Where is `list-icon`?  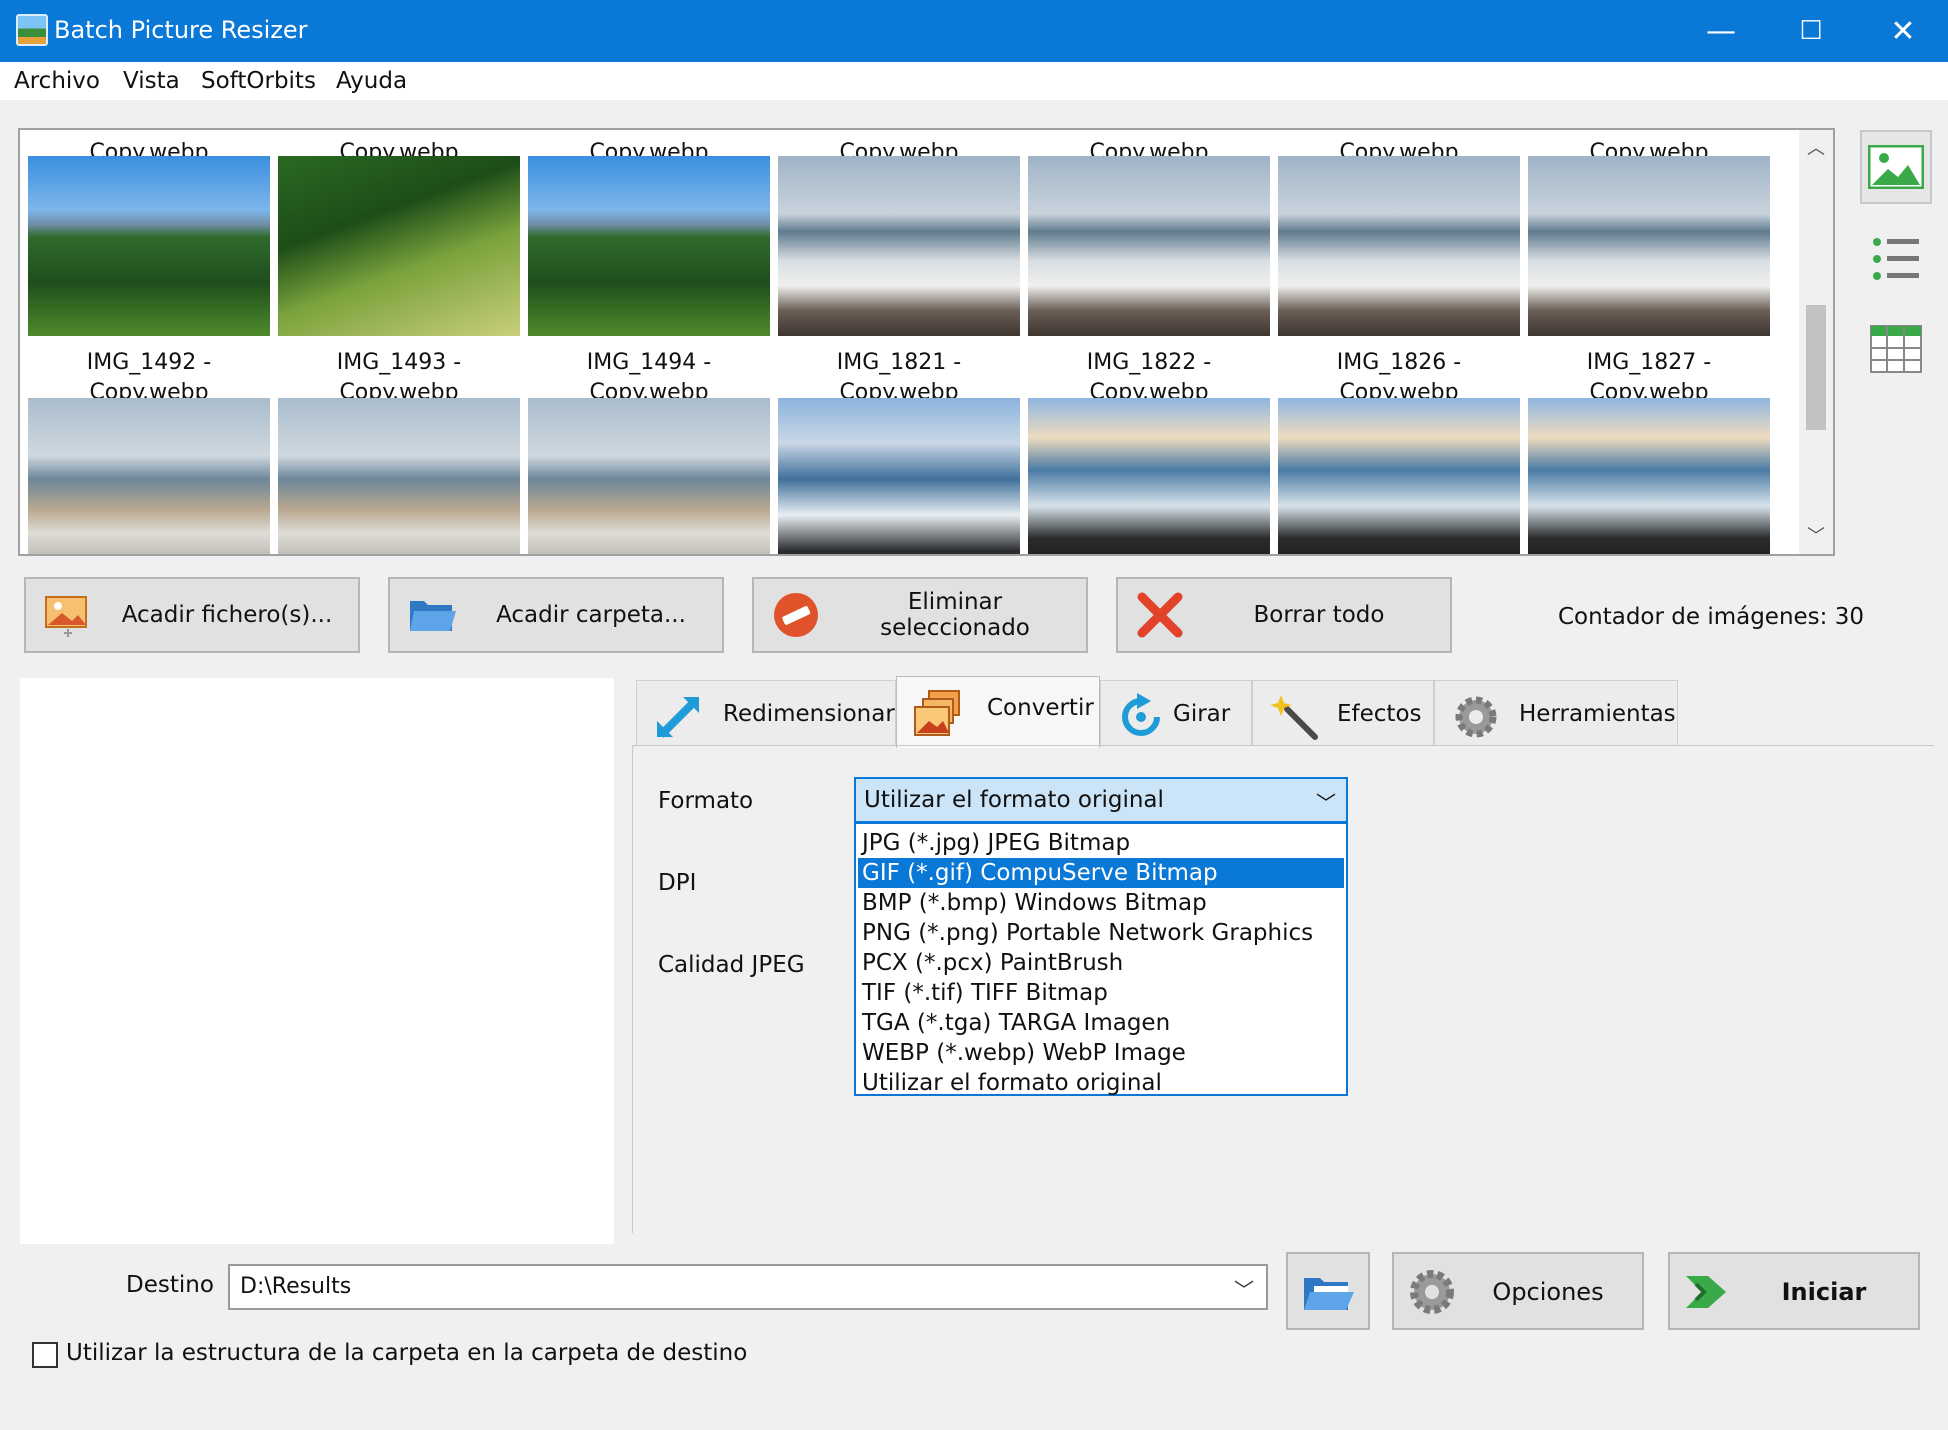 list-icon is located at coordinates (1896, 259).